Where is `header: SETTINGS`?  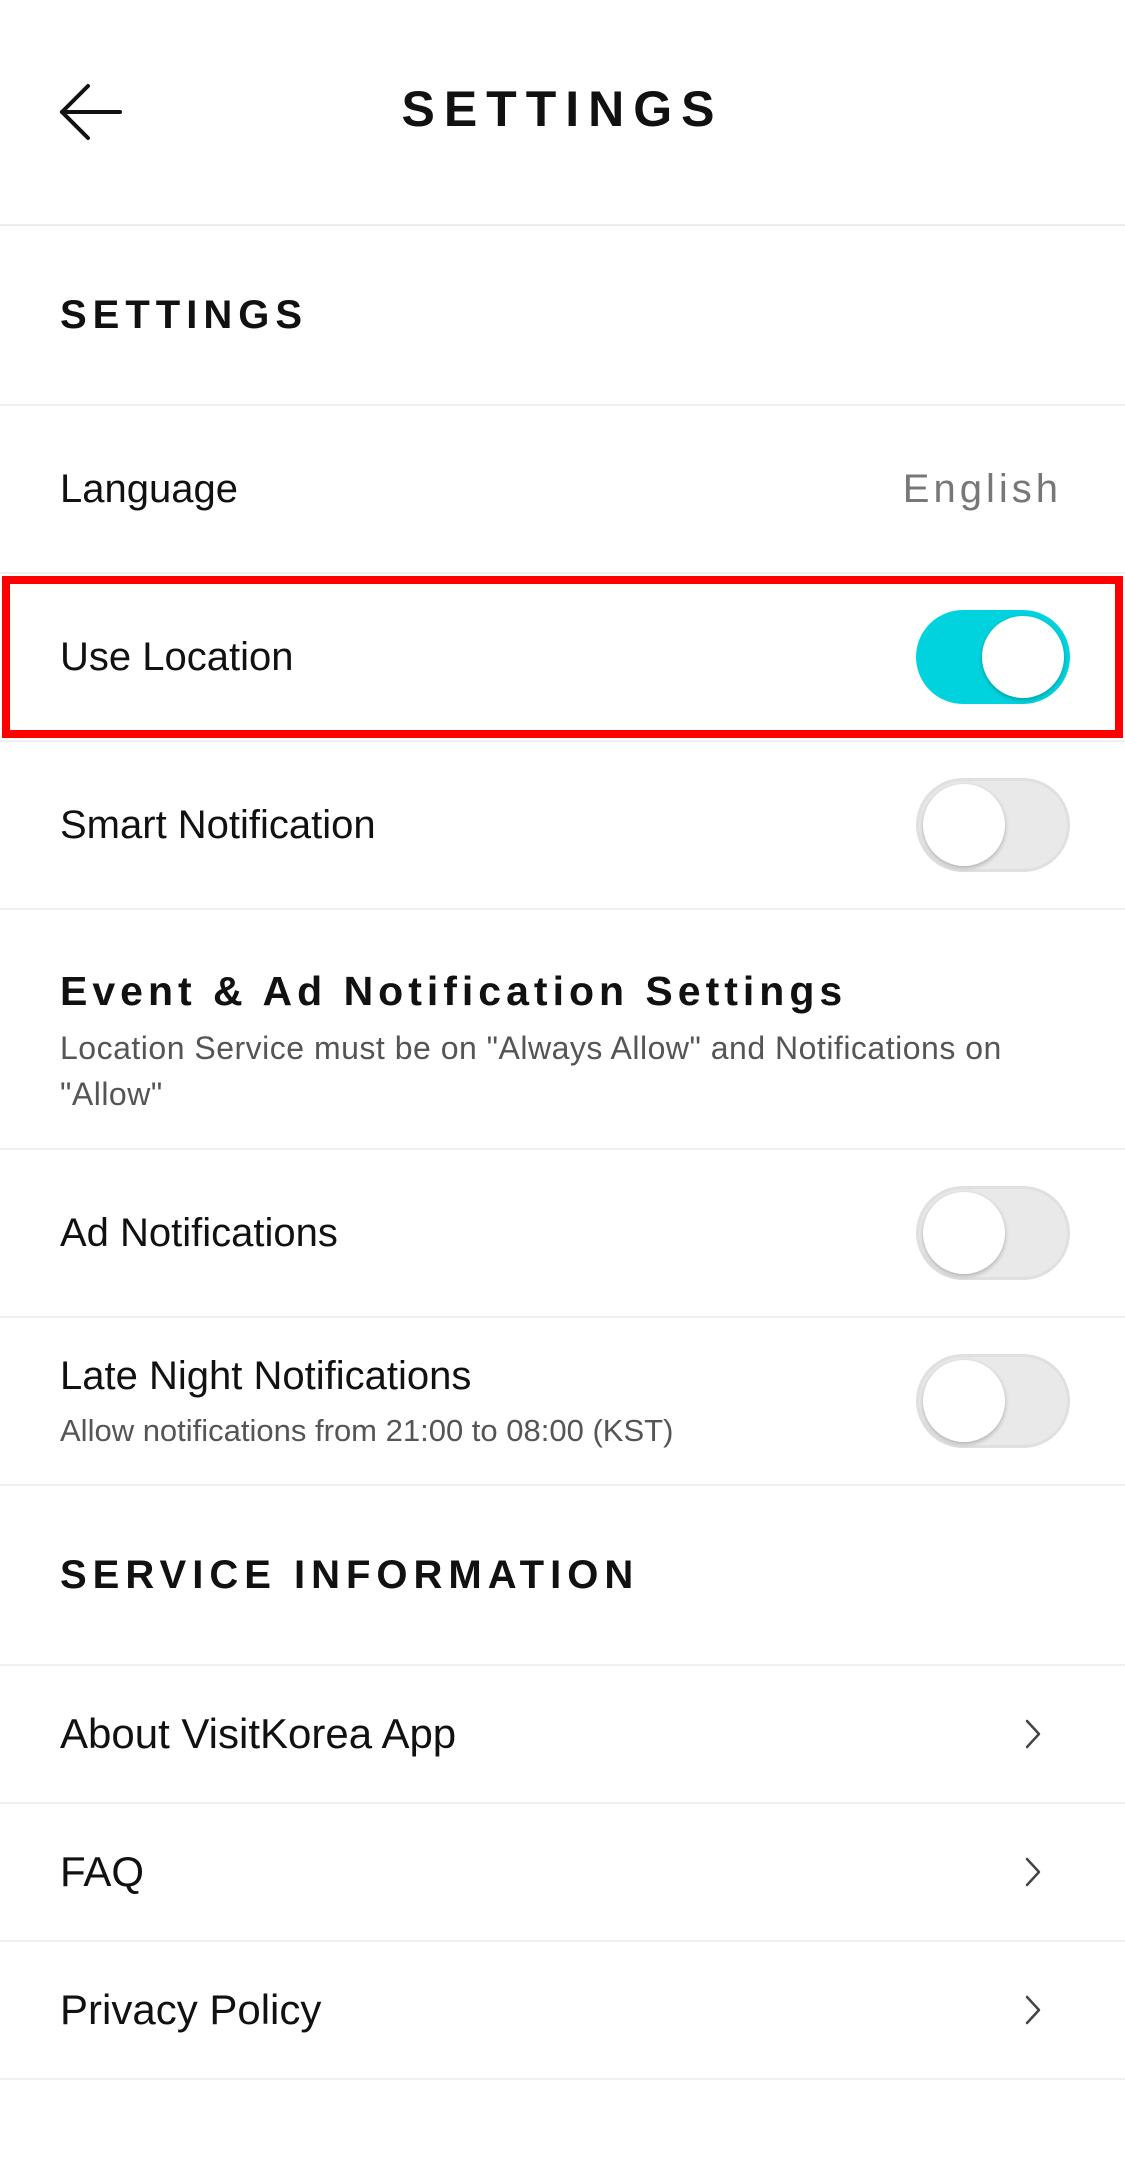
header: SETTINGS is located at coordinates (562, 113).